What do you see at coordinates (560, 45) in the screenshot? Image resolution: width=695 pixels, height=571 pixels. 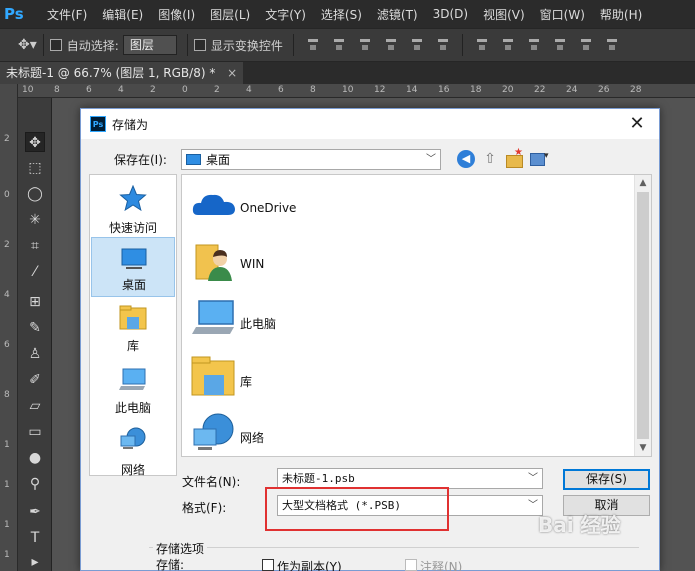 I see `distribute-left-icon` at bounding box center [560, 45].